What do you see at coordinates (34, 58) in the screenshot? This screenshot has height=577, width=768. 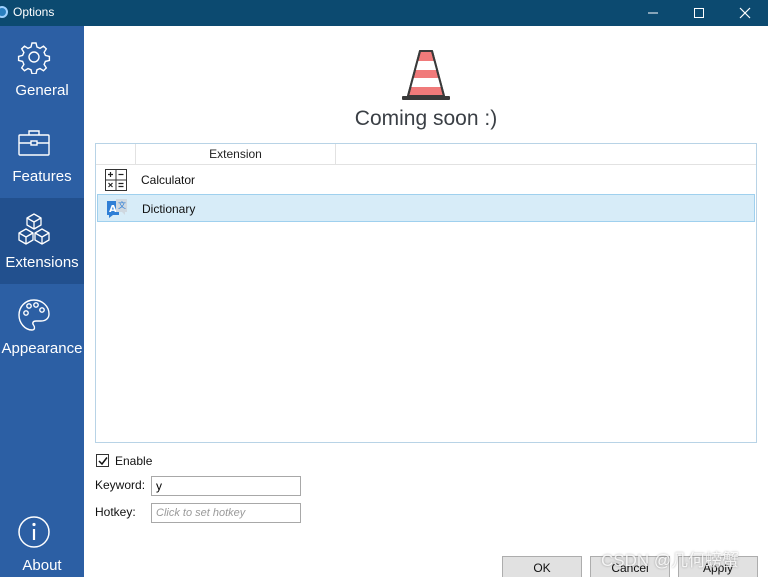 I see `gear-icon` at bounding box center [34, 58].